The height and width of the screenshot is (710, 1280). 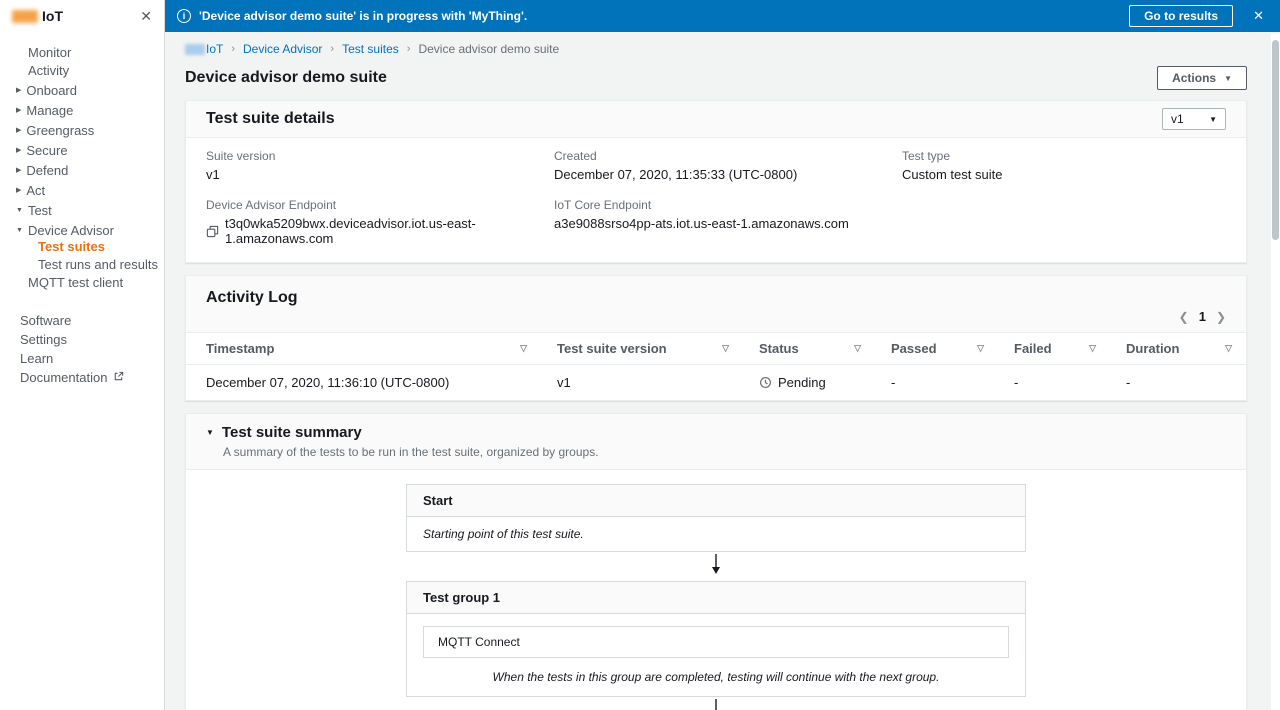 I want to click on summary-collapse-toggle: ▼ Test suite summary, so click(x=716, y=432).